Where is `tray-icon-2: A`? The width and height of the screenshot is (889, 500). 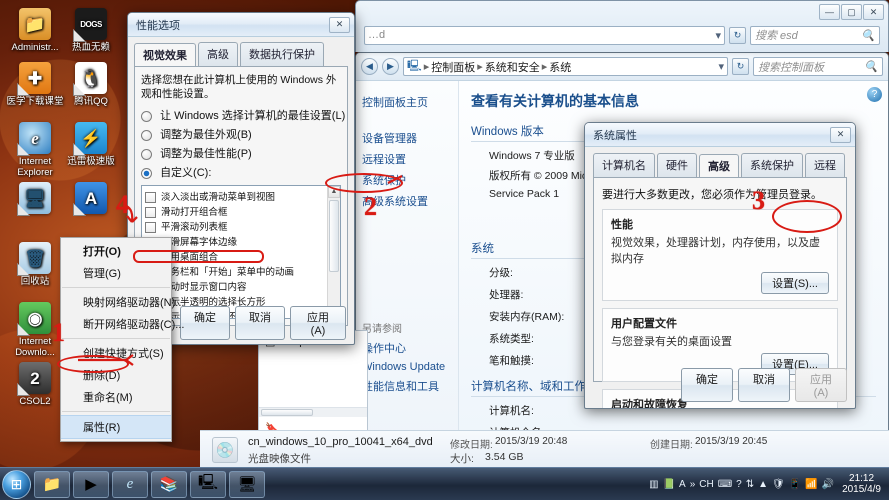
tray-icon-2: A is located at coordinates (682, 484).